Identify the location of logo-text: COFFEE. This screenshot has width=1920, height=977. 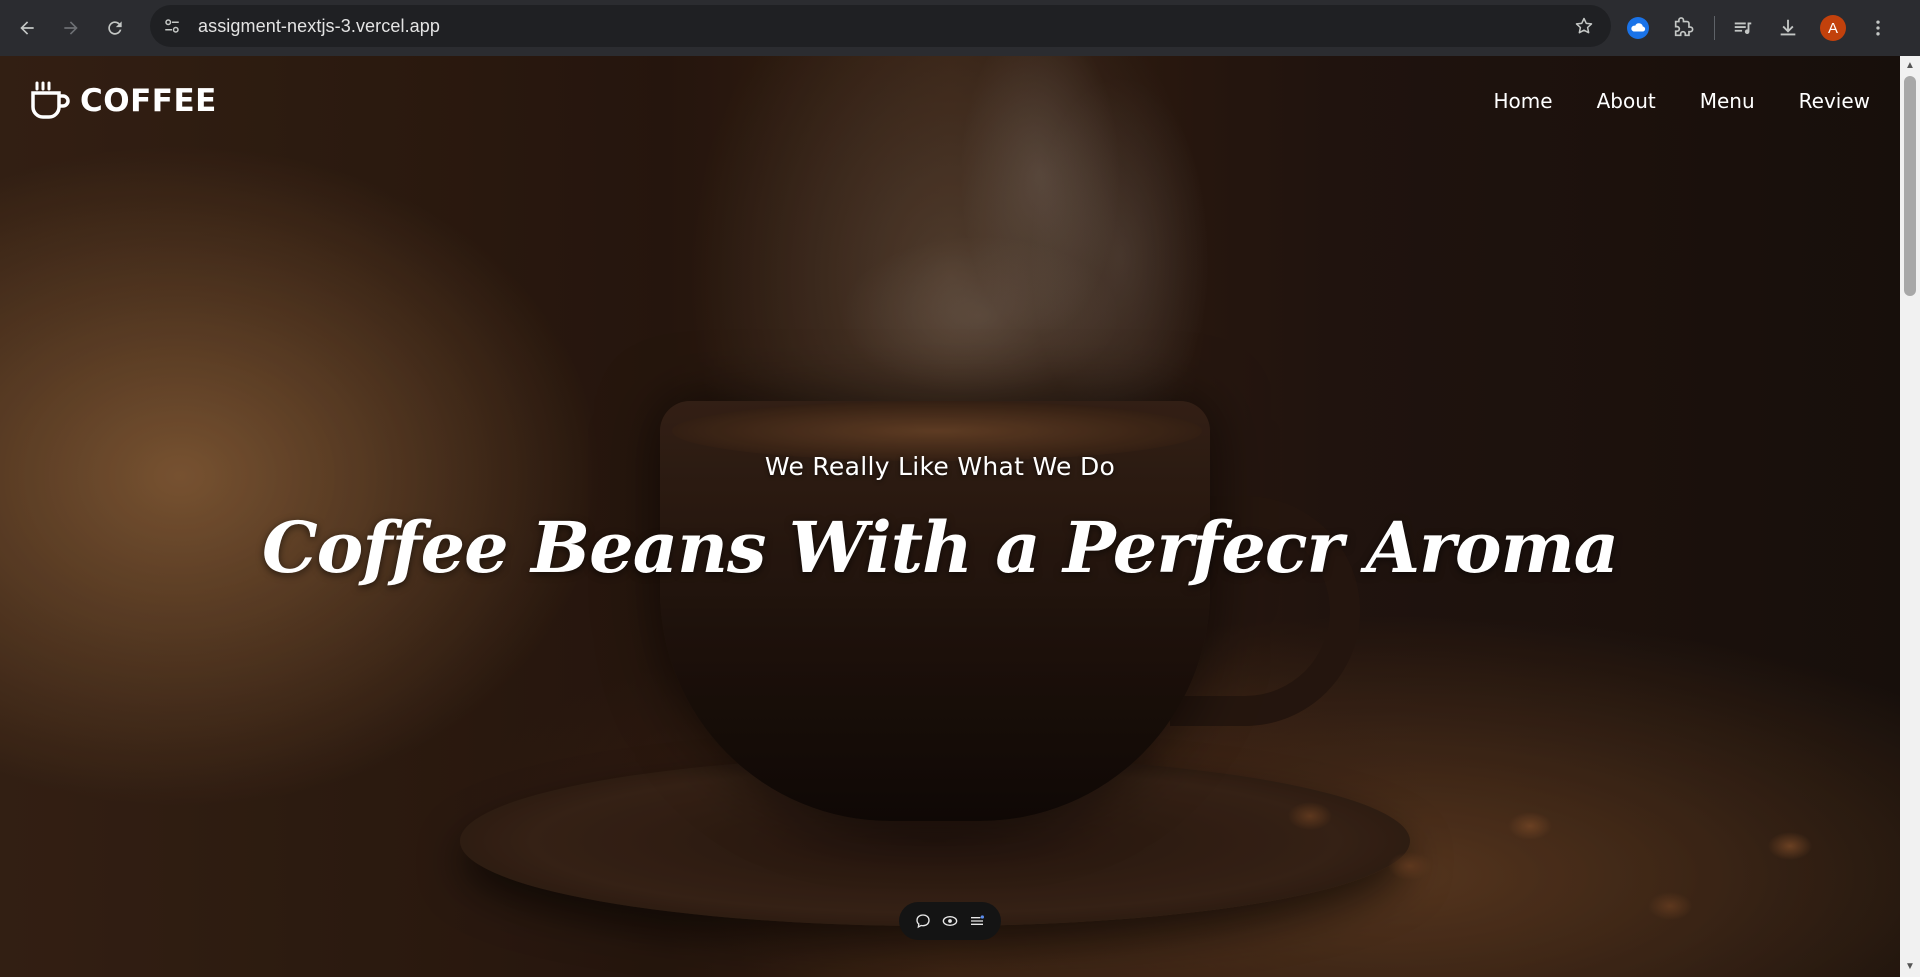
(148, 101).